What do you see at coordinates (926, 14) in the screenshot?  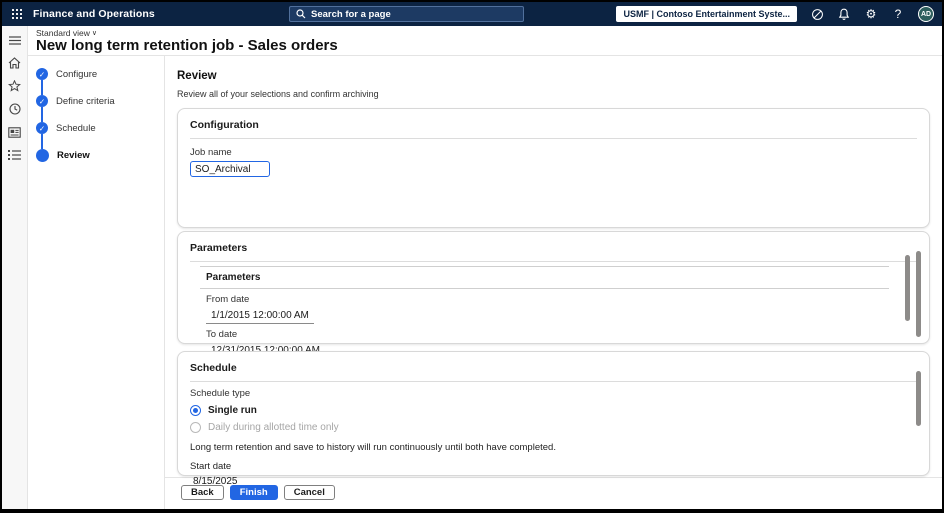 I see `user-avatar: AD` at bounding box center [926, 14].